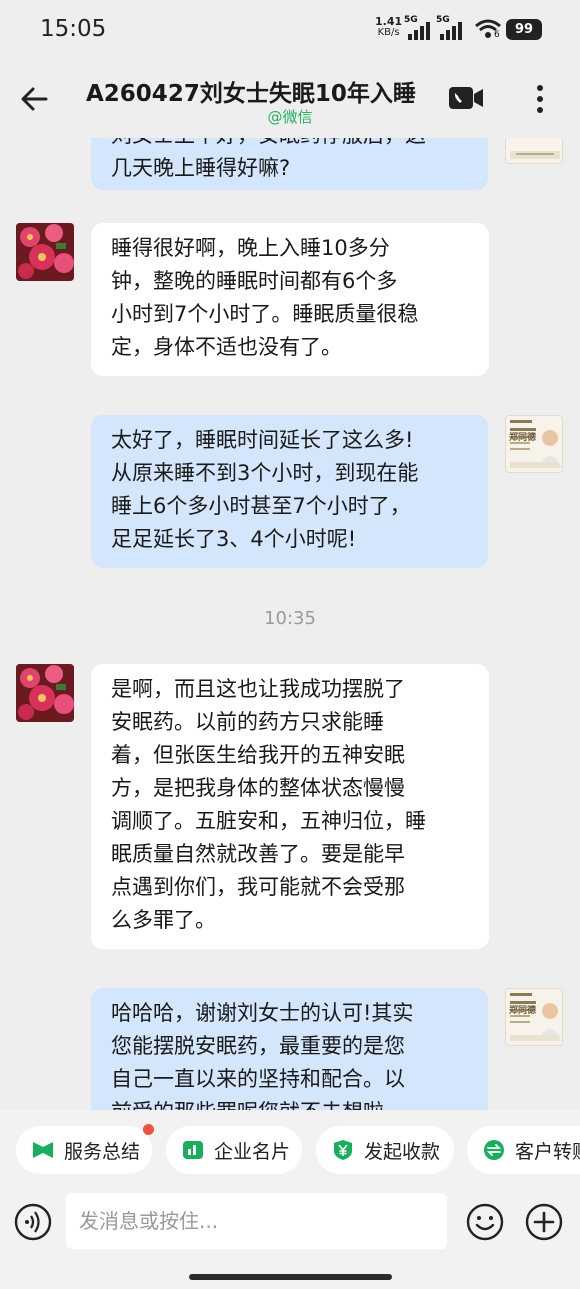  What do you see at coordinates (290, 1277) in the screenshot?
I see `home-indicator` at bounding box center [290, 1277].